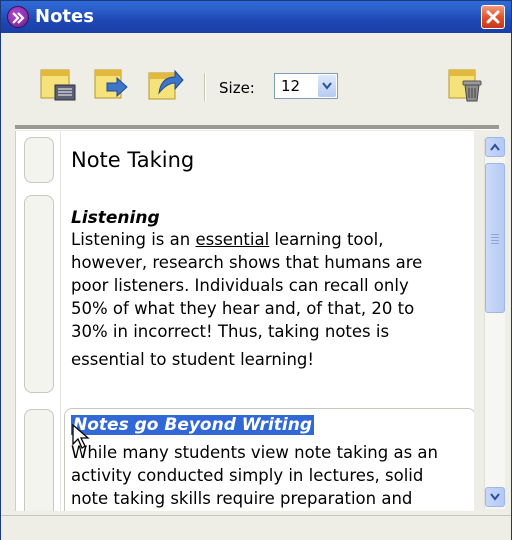 Image resolution: width=512 pixels, height=540 pixels. What do you see at coordinates (232, 239) in the screenshot?
I see `underlined-word: essential` at bounding box center [232, 239].